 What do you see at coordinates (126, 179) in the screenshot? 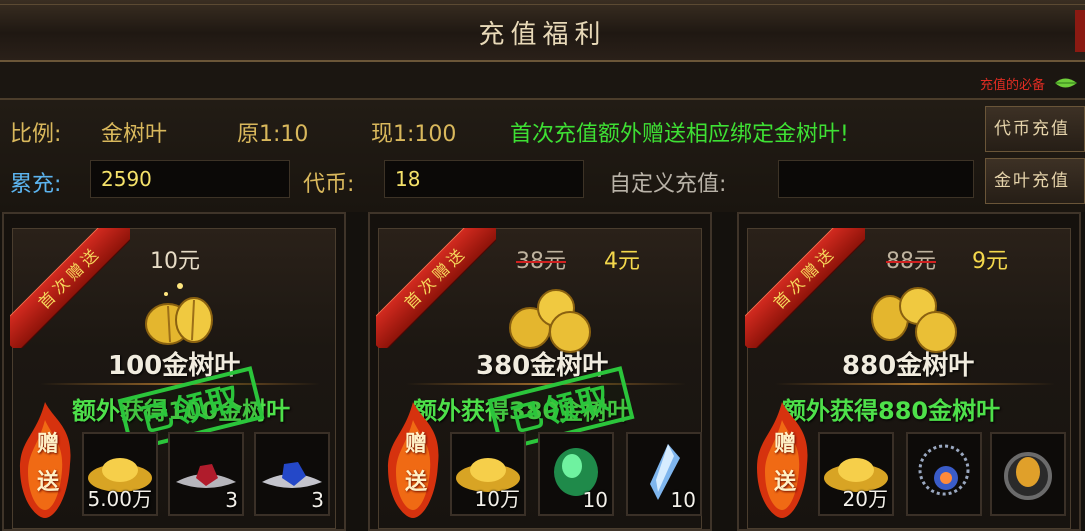
I see `total-value: 2590` at bounding box center [126, 179].